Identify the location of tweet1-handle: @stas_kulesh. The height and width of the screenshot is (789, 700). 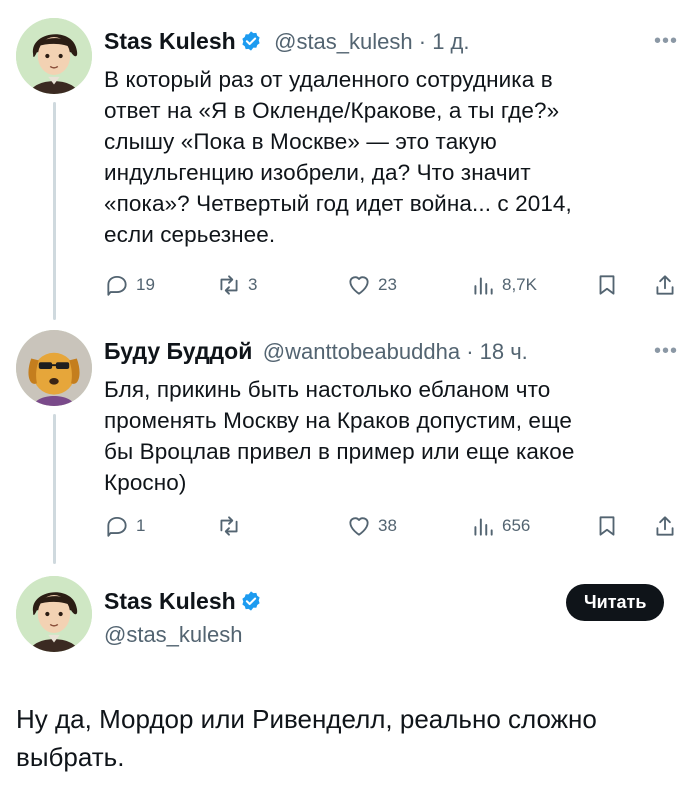
(343, 41).